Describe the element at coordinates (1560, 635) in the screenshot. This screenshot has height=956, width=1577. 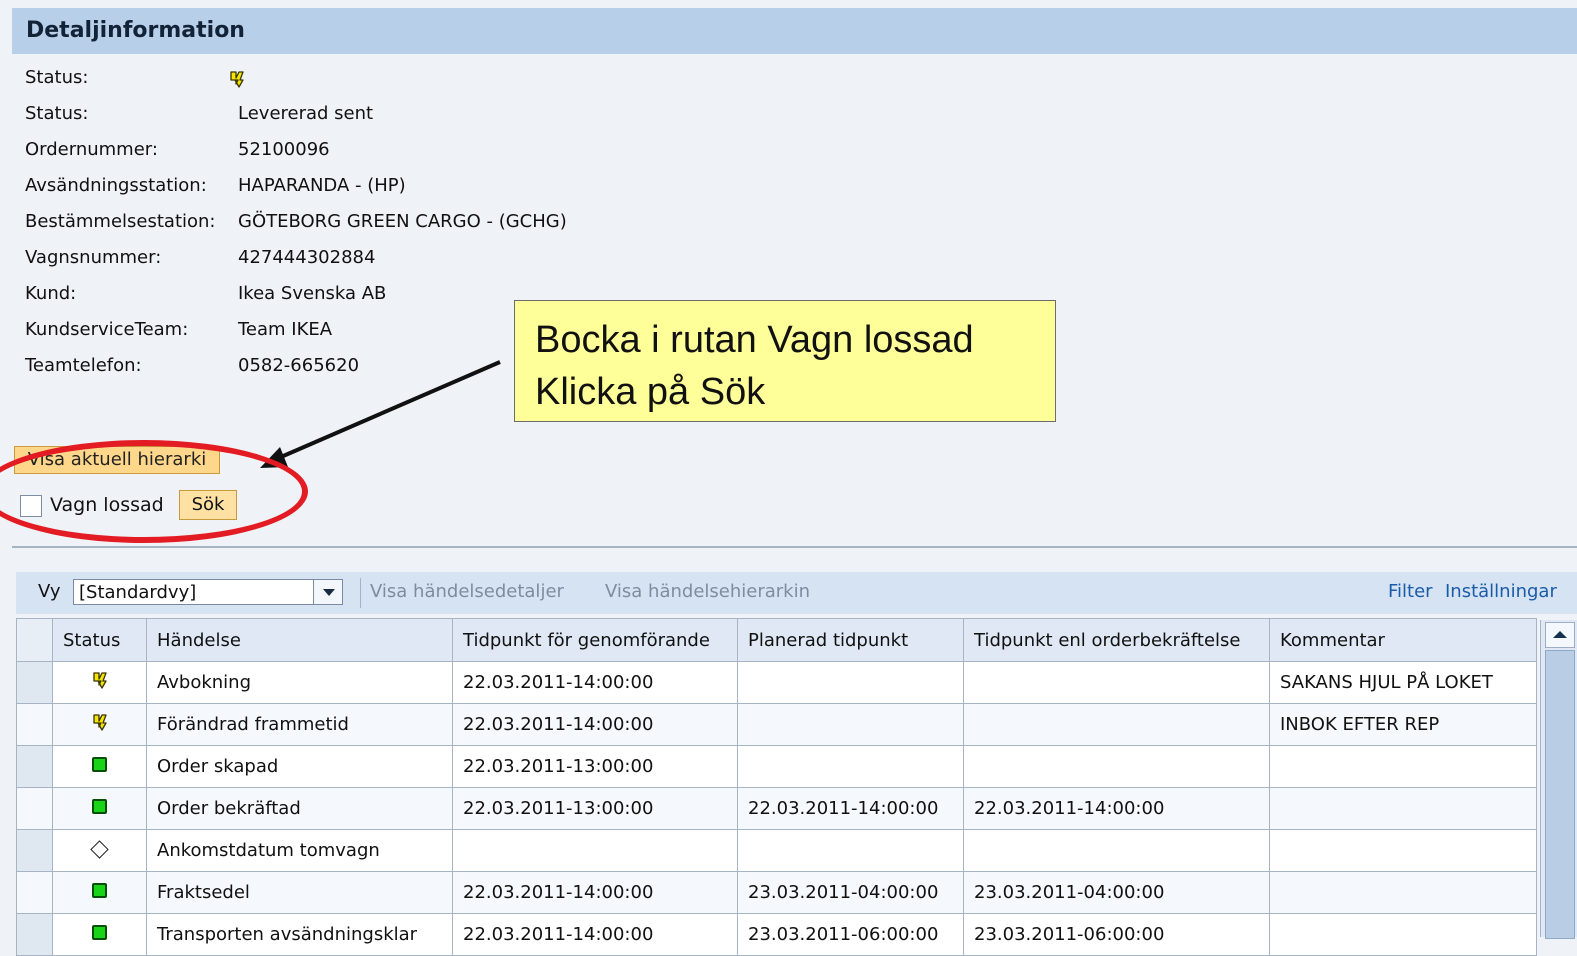
I see `scroll-up-icon` at that location.